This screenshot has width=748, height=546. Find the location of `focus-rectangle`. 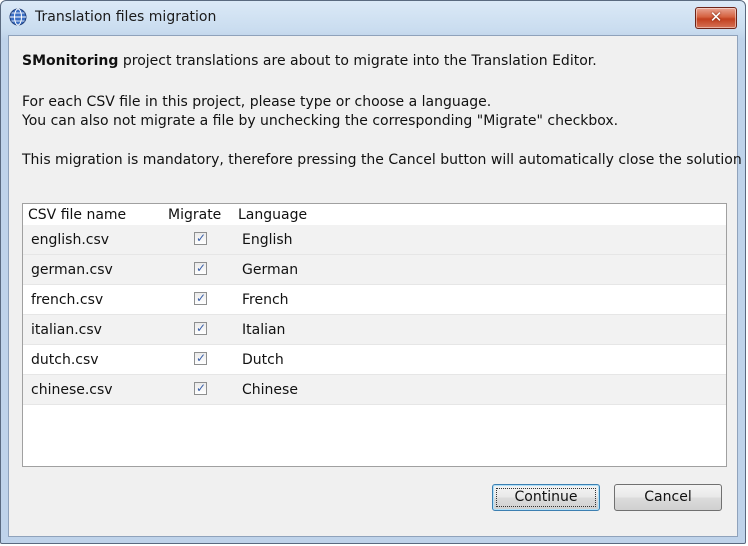

focus-rectangle is located at coordinates (546, 497).